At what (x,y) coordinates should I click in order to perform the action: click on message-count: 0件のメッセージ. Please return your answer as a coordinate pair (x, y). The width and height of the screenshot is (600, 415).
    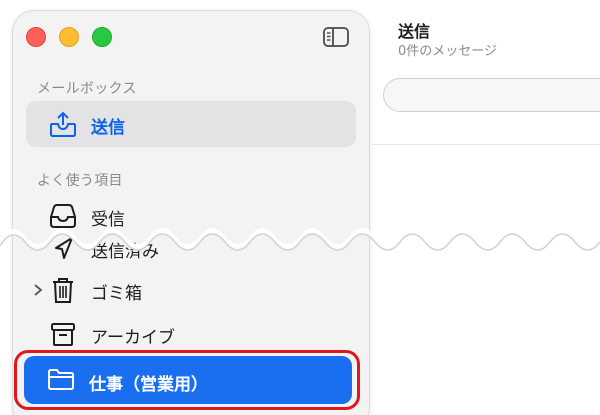
    Looking at the image, I should click on (448, 51).